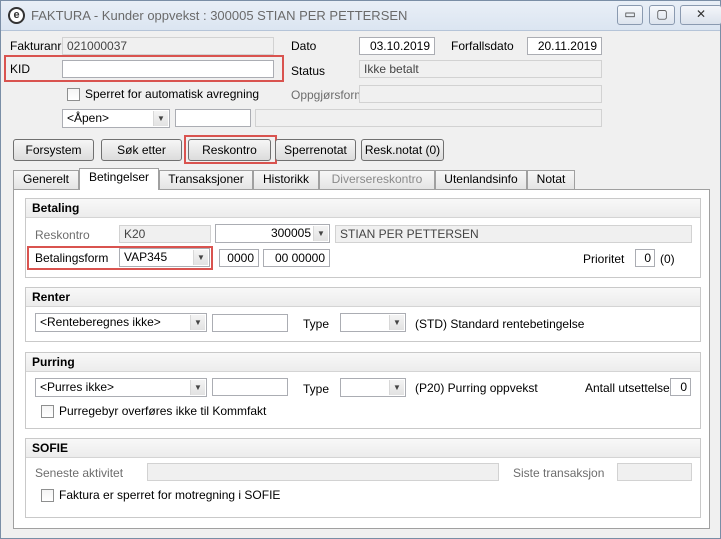 Image resolution: width=721 pixels, height=539 pixels. Describe the element at coordinates (363, 208) in the screenshot. I see `betaling-header: Betaling` at that location.